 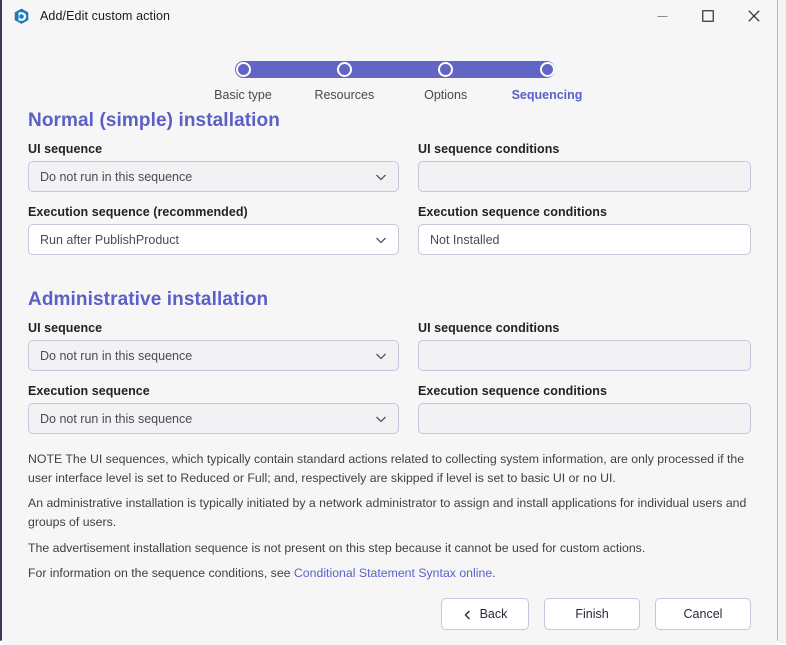 I want to click on admin-ui-sequence-conditions-input-field: UI sequence conditions, so click(x=584, y=346).